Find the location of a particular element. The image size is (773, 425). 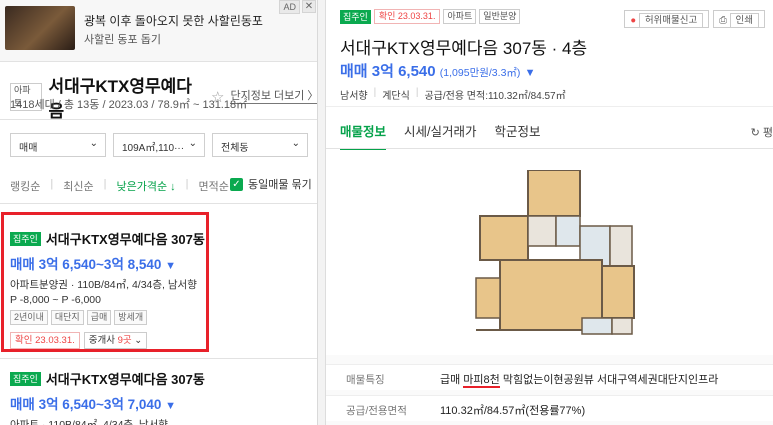

structure: 계단식 is located at coordinates (396, 96).